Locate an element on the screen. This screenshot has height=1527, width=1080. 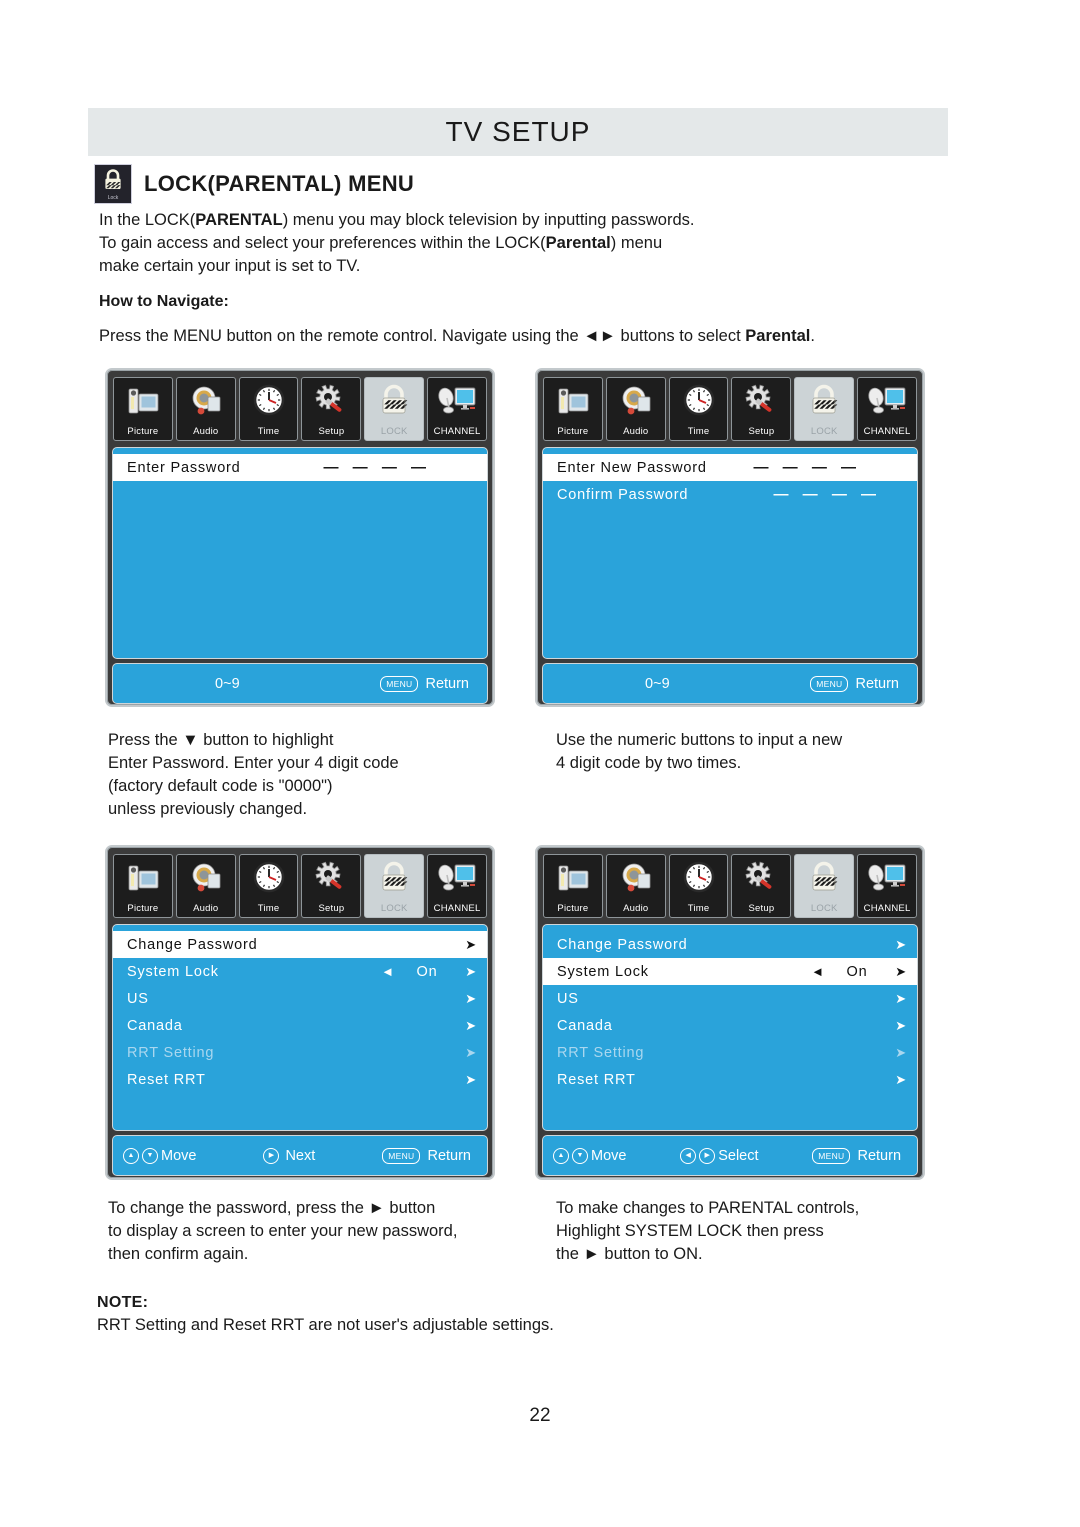
picture-icon is located at coordinates (573, 401).